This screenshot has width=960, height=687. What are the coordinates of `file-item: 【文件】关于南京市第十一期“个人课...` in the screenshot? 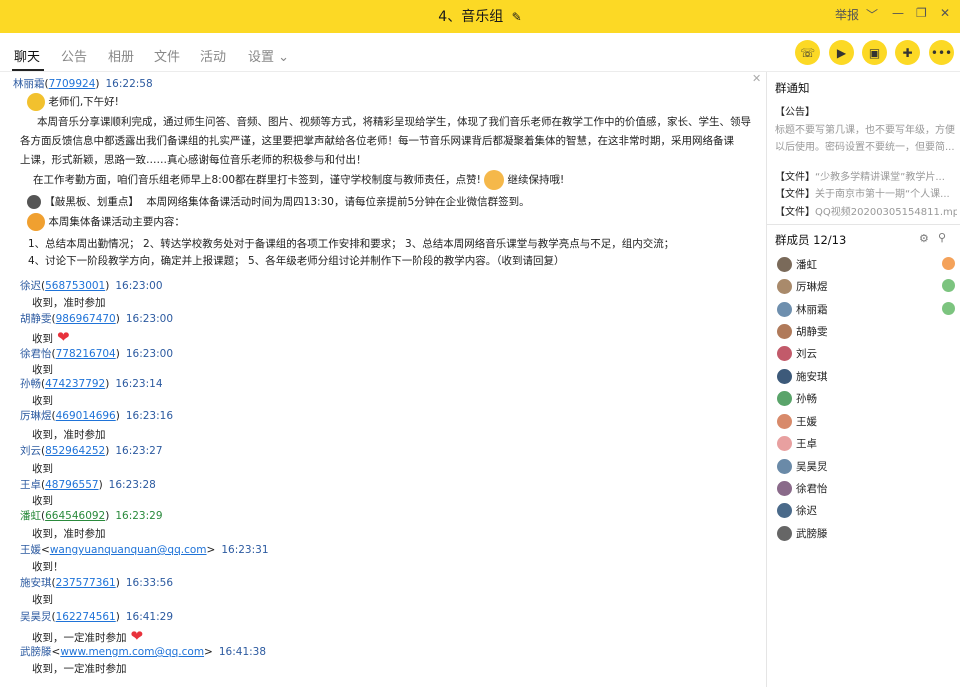 It's located at (866, 192).